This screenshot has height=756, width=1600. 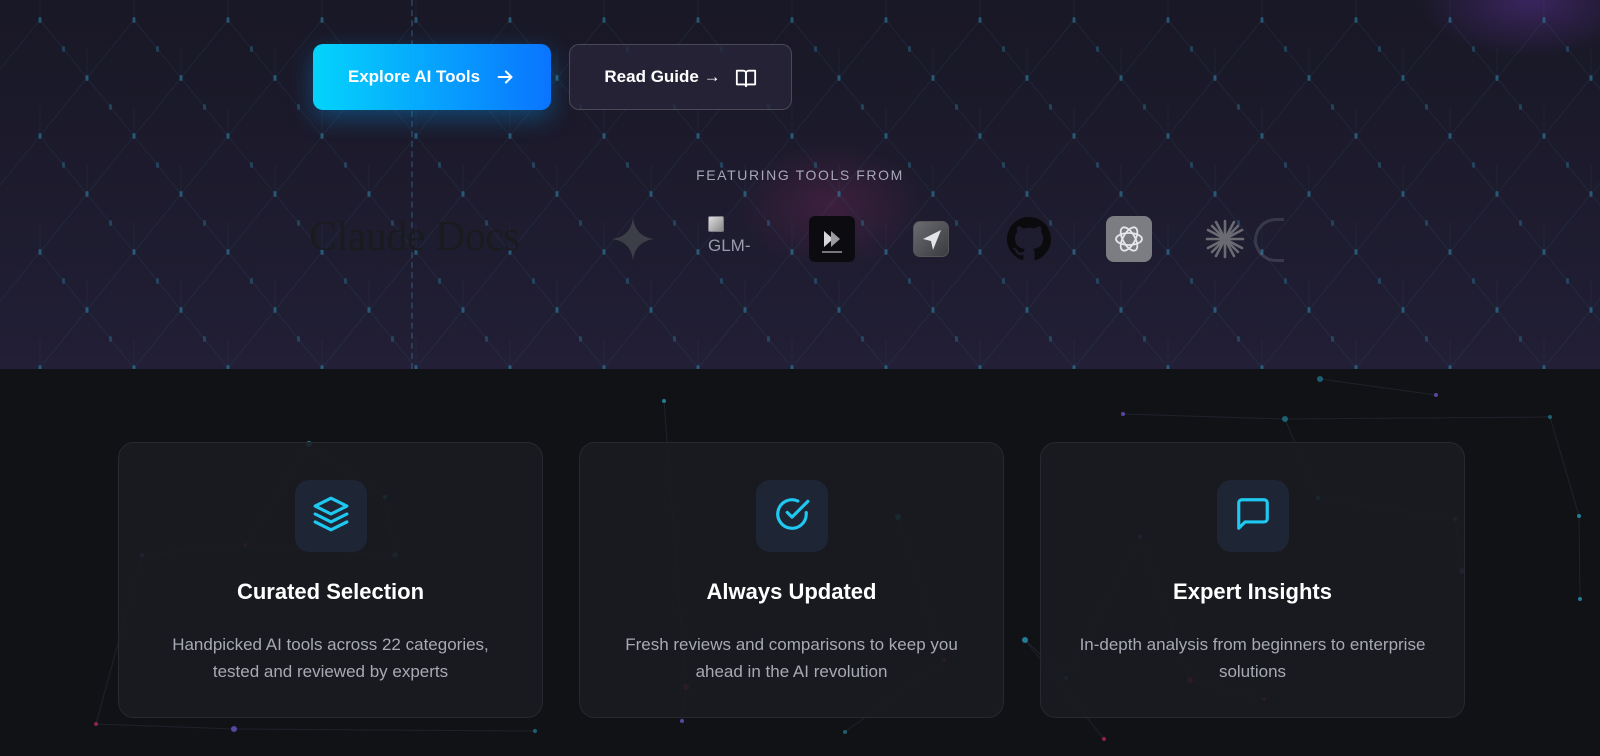 What do you see at coordinates (716, 224) in the screenshot?
I see `broken-image-icon` at bounding box center [716, 224].